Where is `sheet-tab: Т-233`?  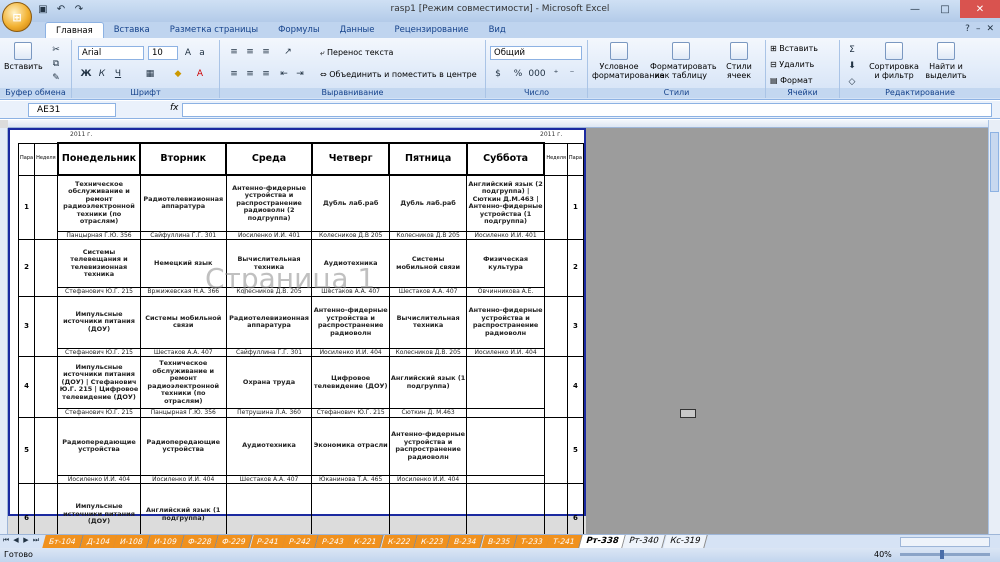
sheet-tab: Т-233 is located at coordinates (532, 541).